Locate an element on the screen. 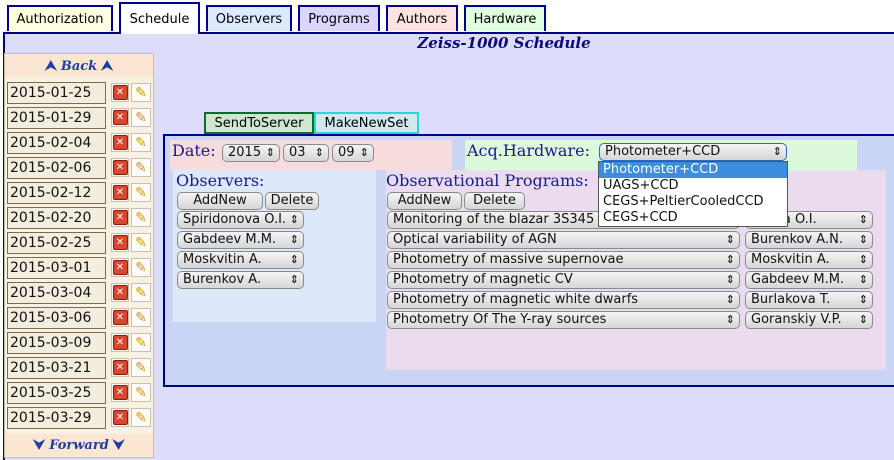 Image resolution: width=894 pixels, height=460 pixels. program-author-select: Gabdeev M.M. ⇕ is located at coordinates (809, 280).